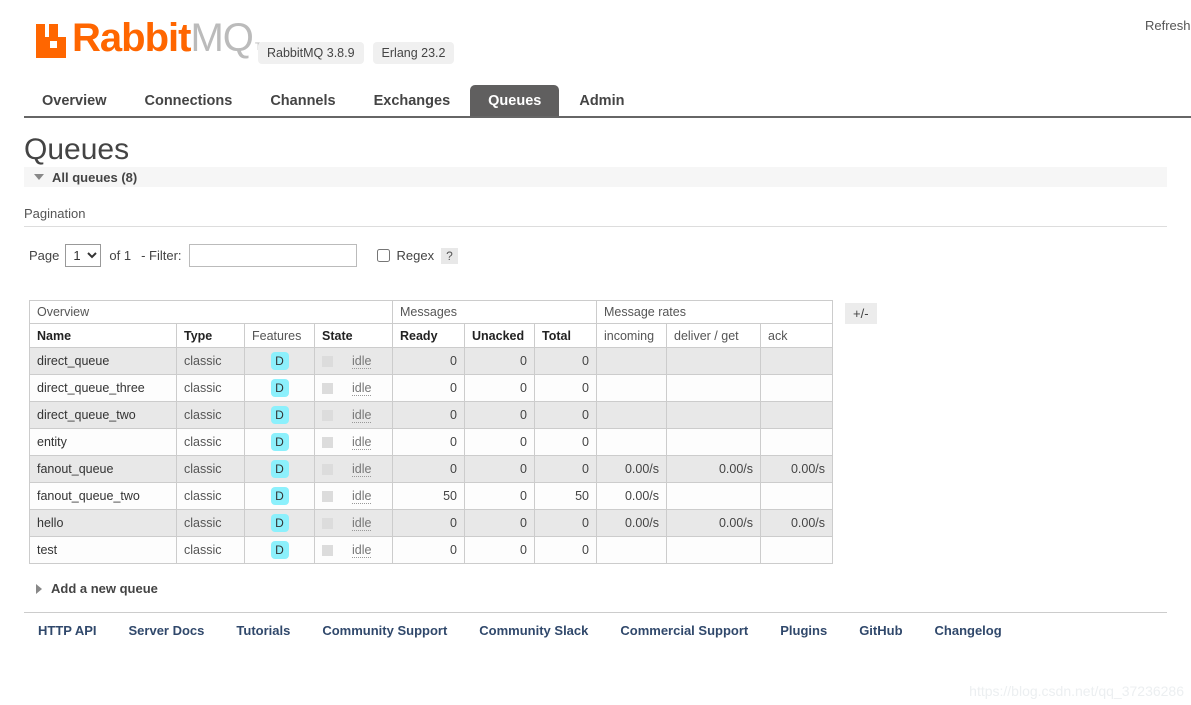  I want to click on table-row: fanout_queue_two classic Didle 50 0 50 0.00/s, so click(431, 496).